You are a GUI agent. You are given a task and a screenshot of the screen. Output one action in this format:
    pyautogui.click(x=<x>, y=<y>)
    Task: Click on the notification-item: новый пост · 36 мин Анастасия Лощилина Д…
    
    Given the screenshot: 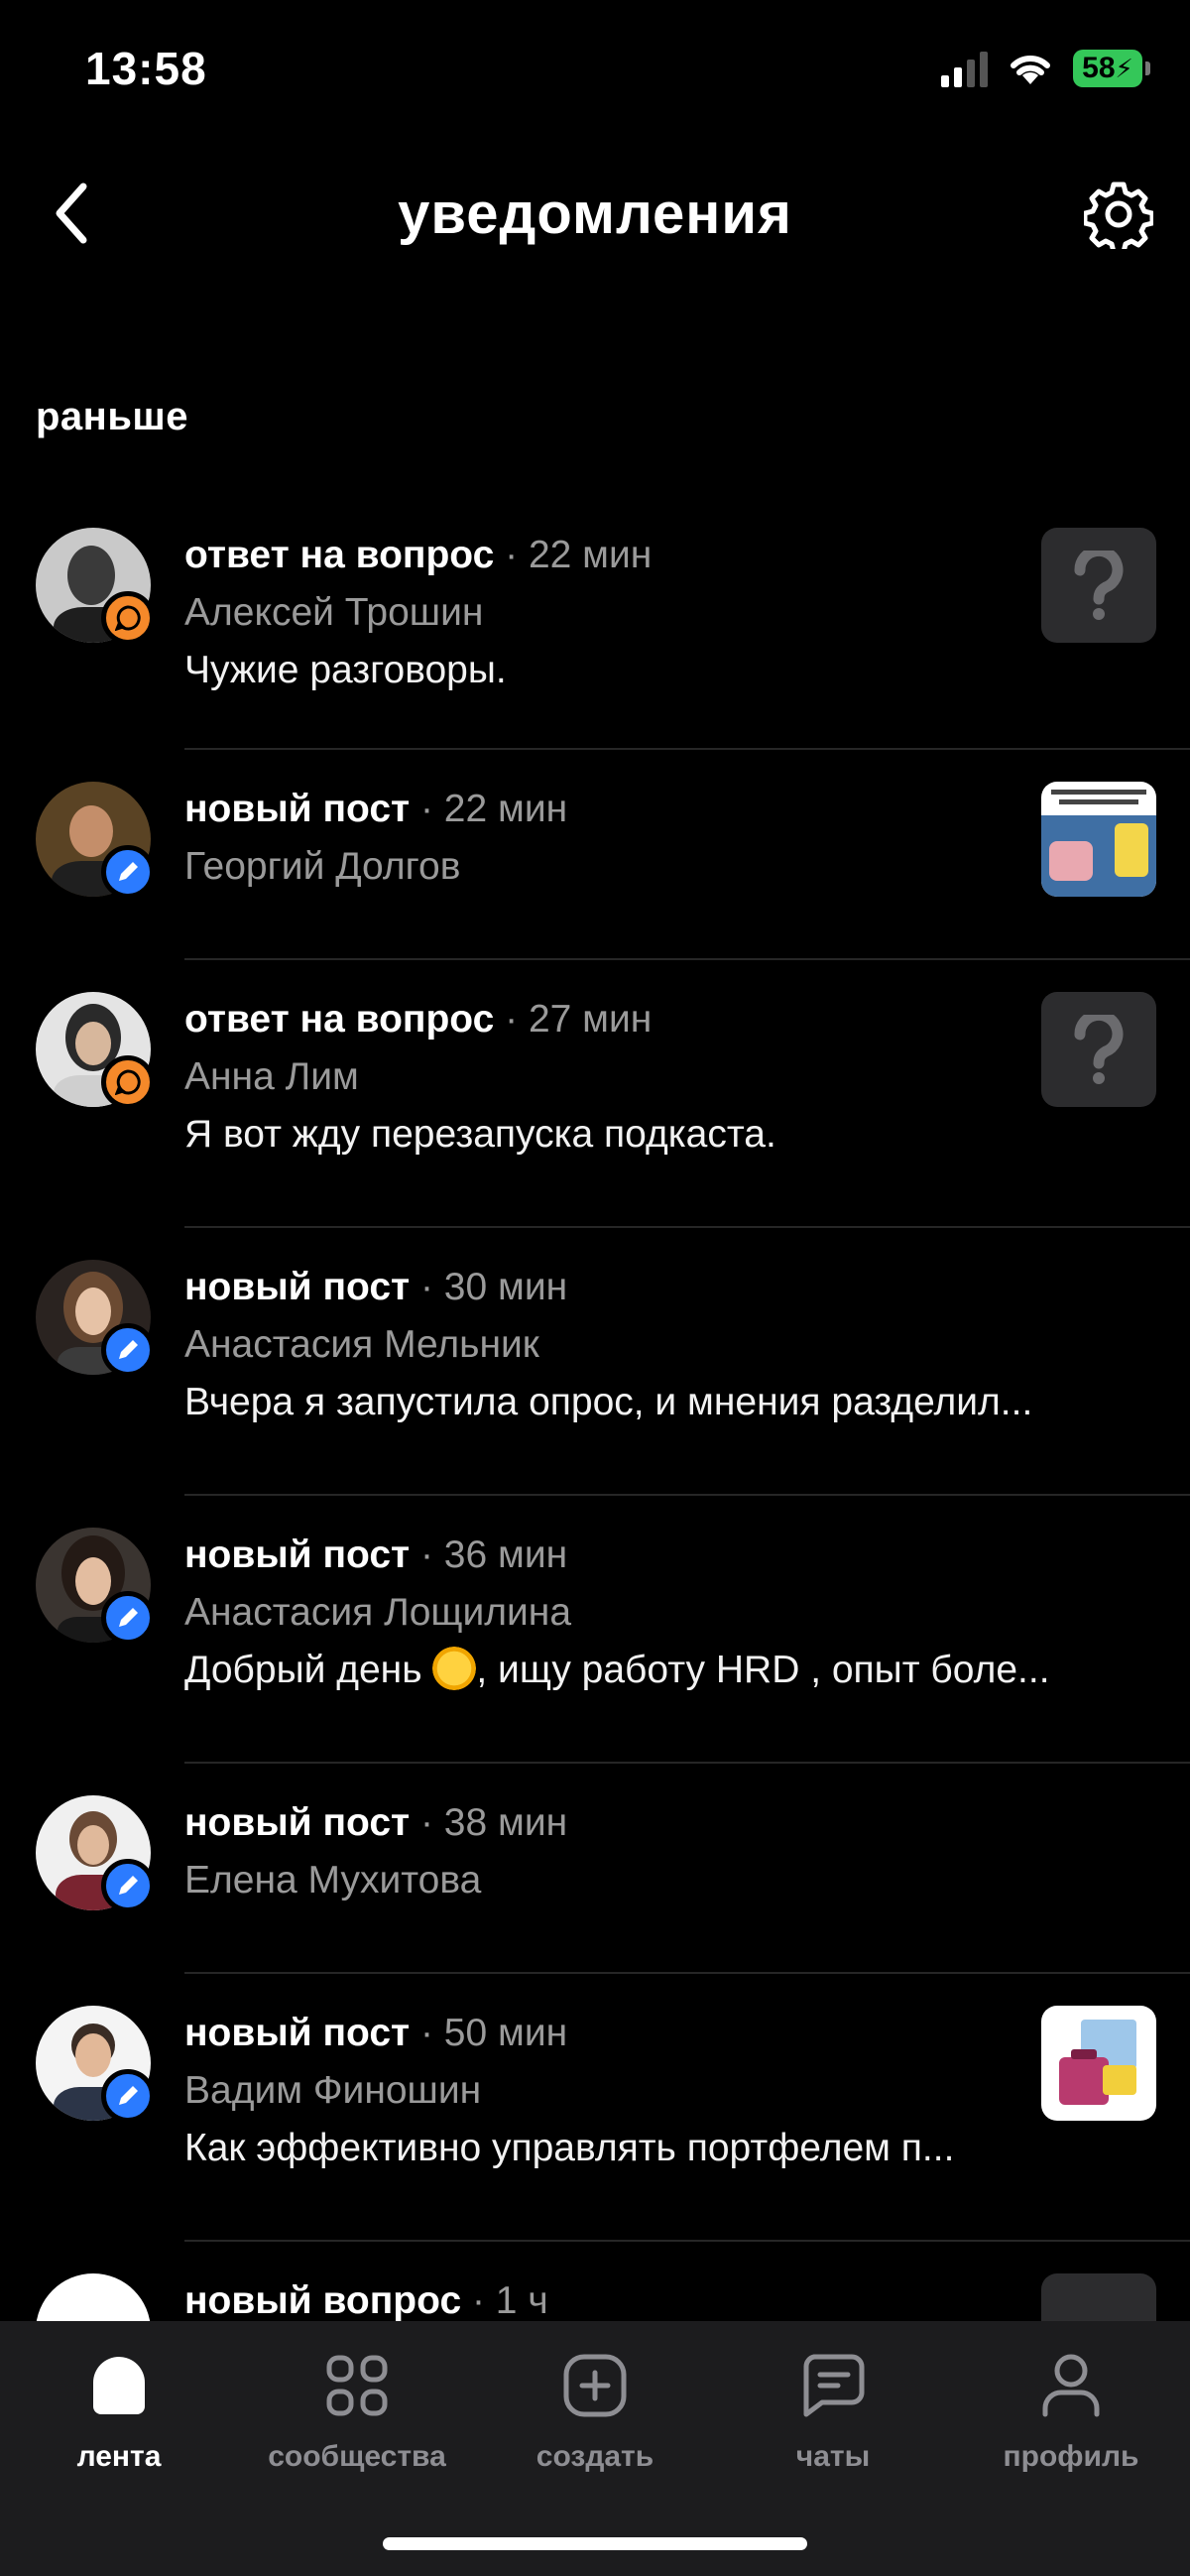 What is the action you would take?
    pyautogui.click(x=595, y=1630)
    